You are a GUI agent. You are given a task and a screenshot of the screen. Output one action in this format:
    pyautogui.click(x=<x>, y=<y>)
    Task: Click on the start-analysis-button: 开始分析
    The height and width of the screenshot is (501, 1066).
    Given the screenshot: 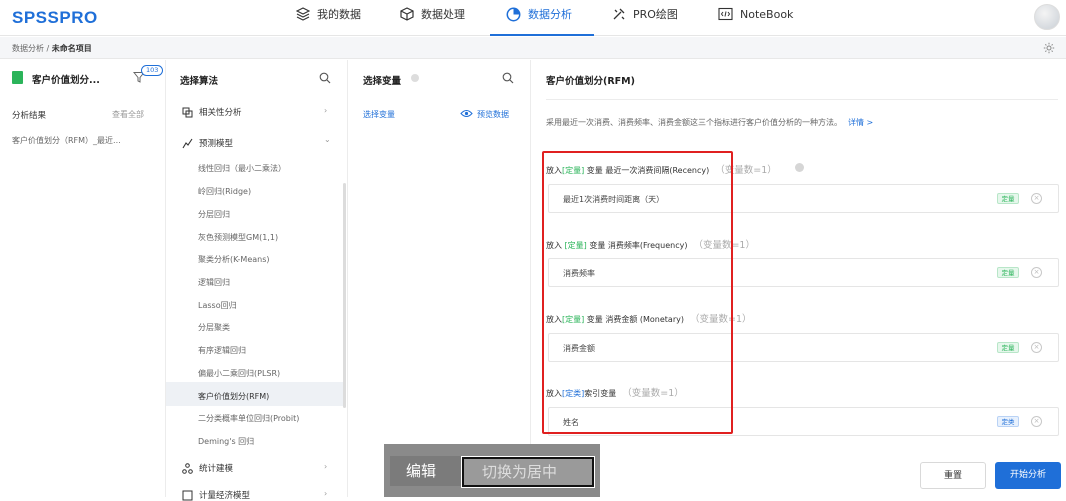 What is the action you would take?
    pyautogui.click(x=1028, y=475)
    